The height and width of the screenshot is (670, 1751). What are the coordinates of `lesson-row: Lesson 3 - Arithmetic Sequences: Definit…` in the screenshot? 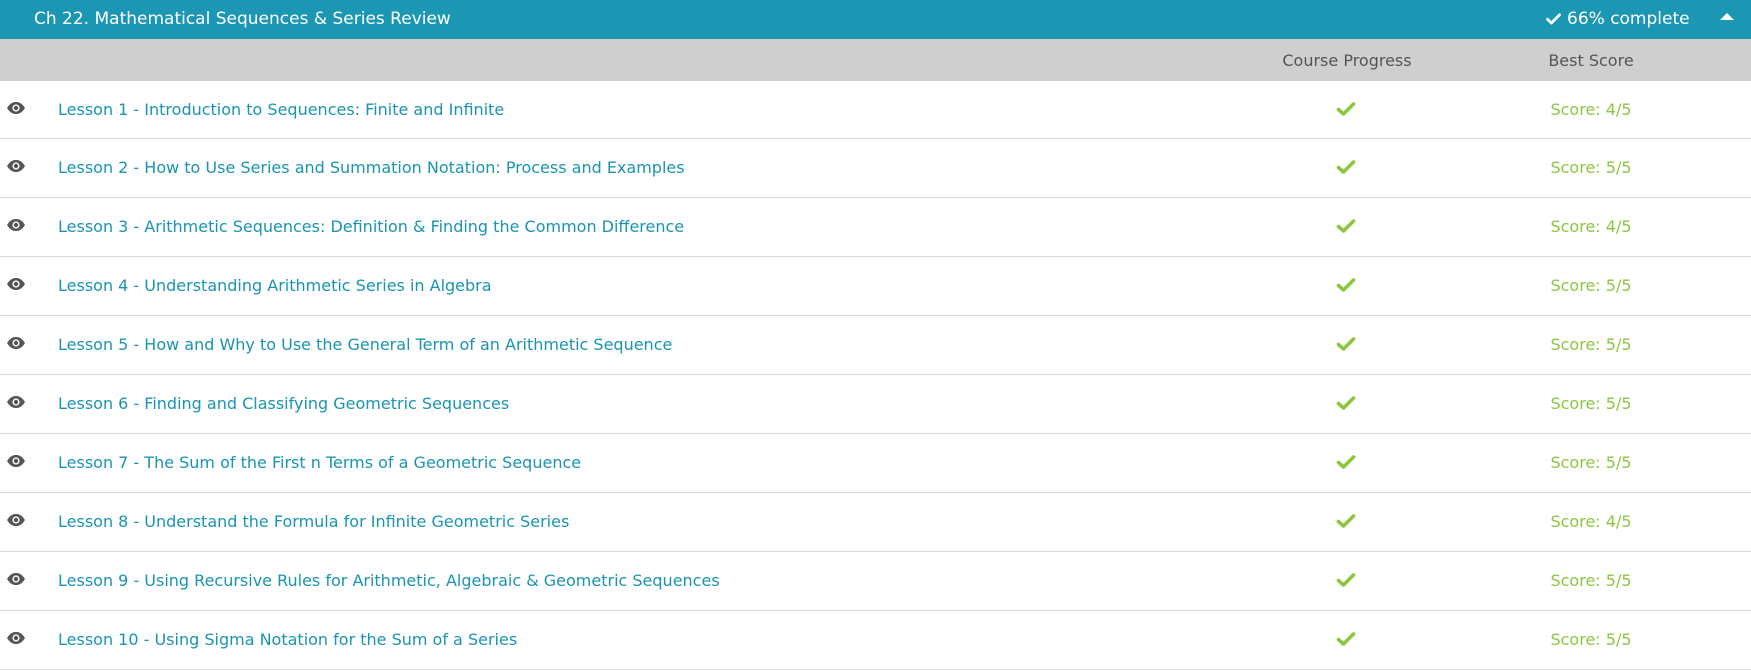 It's located at (875, 227).